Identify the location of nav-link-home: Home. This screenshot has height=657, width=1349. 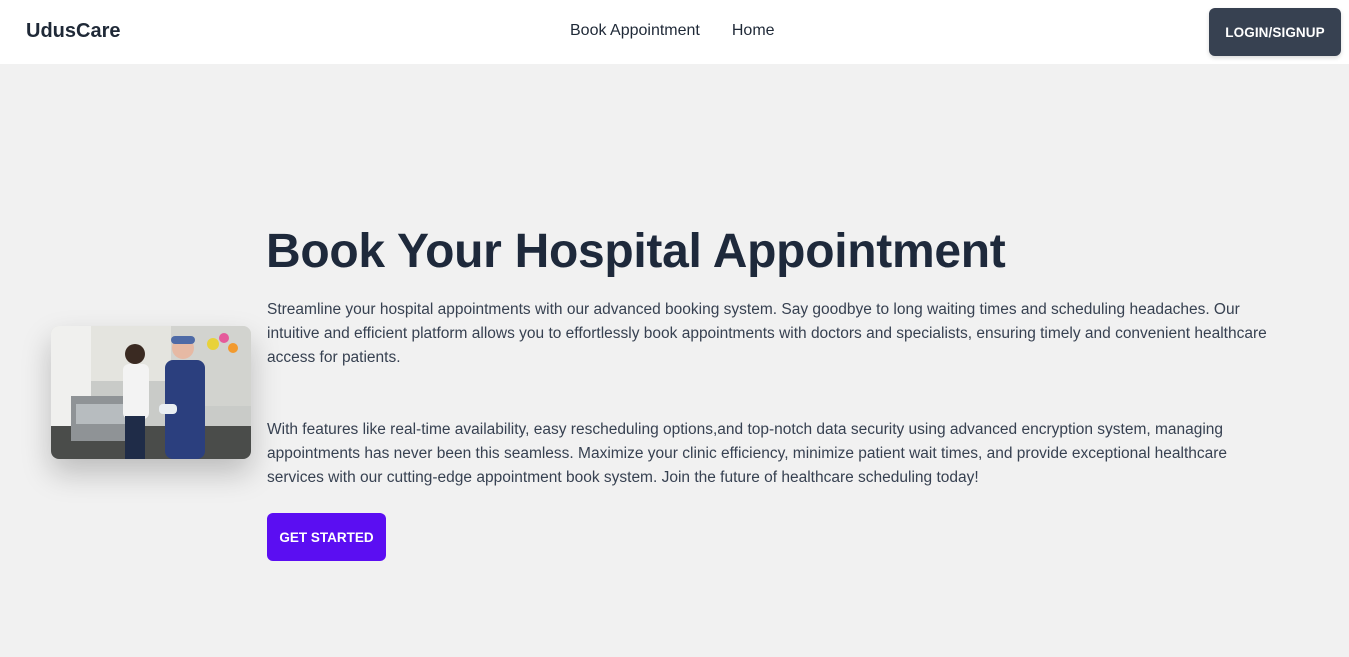
(753, 31).